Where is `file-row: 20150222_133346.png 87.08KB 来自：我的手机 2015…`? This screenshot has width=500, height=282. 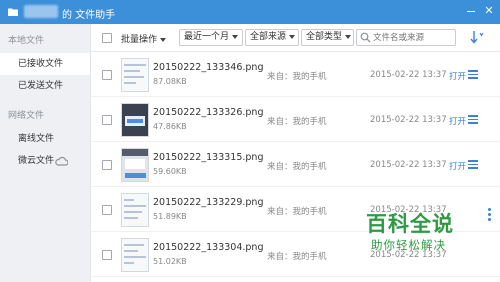
file-row: 20150222_133346.png 87.08KB 来自：我的手机 2015… is located at coordinates (295, 75).